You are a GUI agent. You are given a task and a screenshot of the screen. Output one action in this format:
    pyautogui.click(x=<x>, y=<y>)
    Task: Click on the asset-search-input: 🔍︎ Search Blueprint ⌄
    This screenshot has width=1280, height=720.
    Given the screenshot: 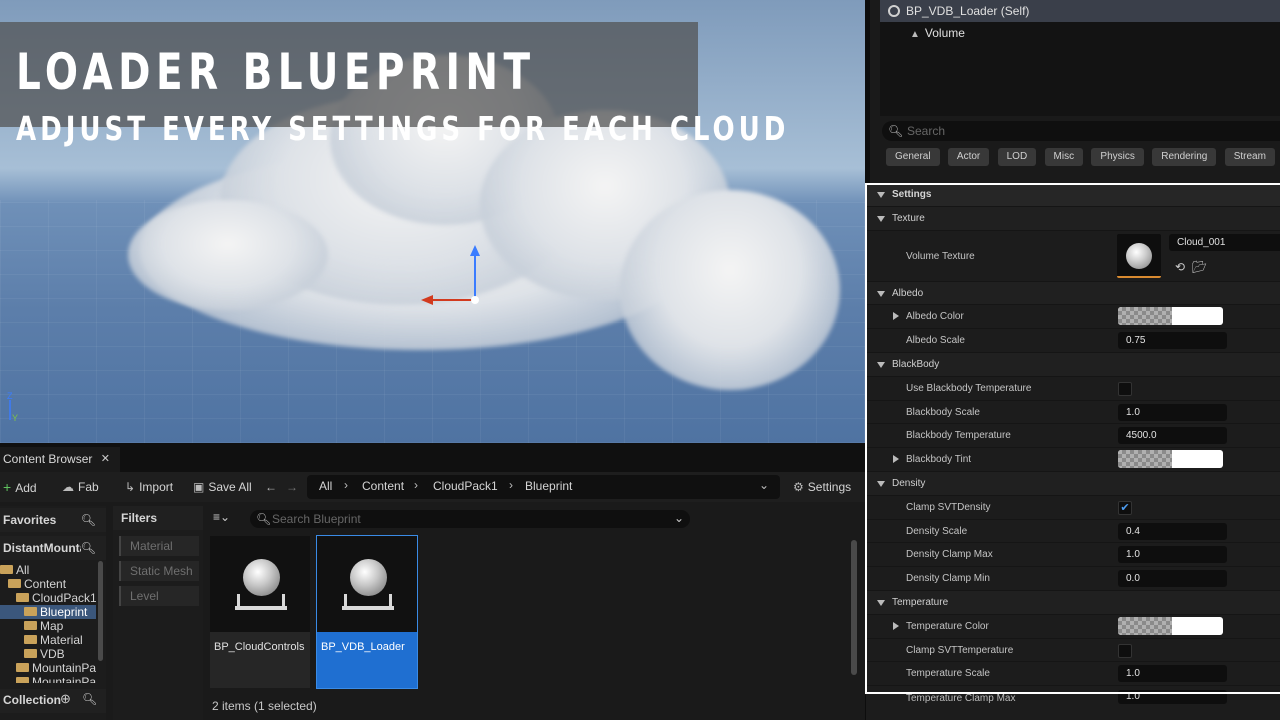 What is the action you would take?
    pyautogui.click(x=470, y=519)
    